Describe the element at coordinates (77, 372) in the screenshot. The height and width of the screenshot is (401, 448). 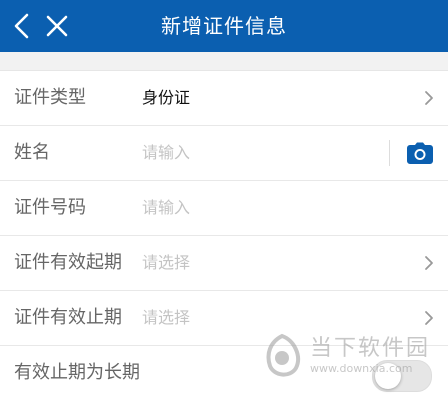
I see `long-term-label: 有效止期为长期` at that location.